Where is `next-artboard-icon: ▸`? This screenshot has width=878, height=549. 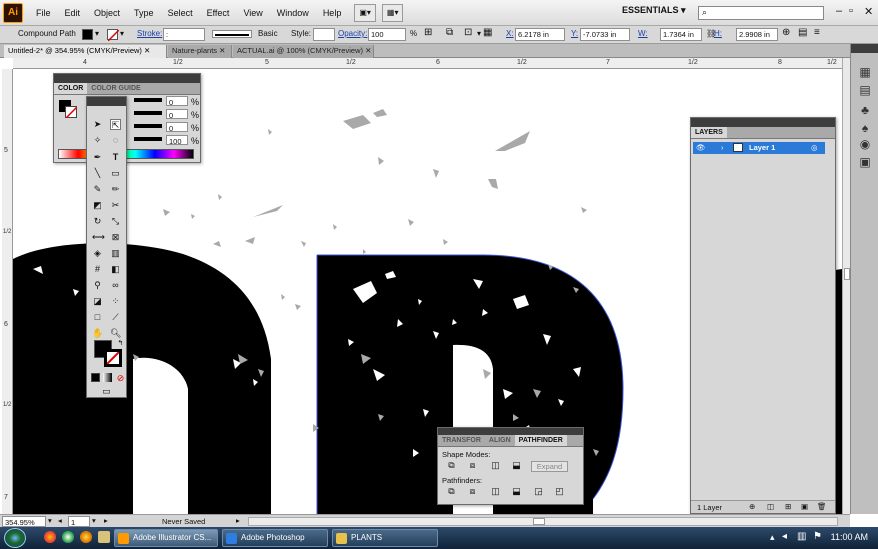
next-artboard-icon: ▸ is located at coordinates (106, 520).